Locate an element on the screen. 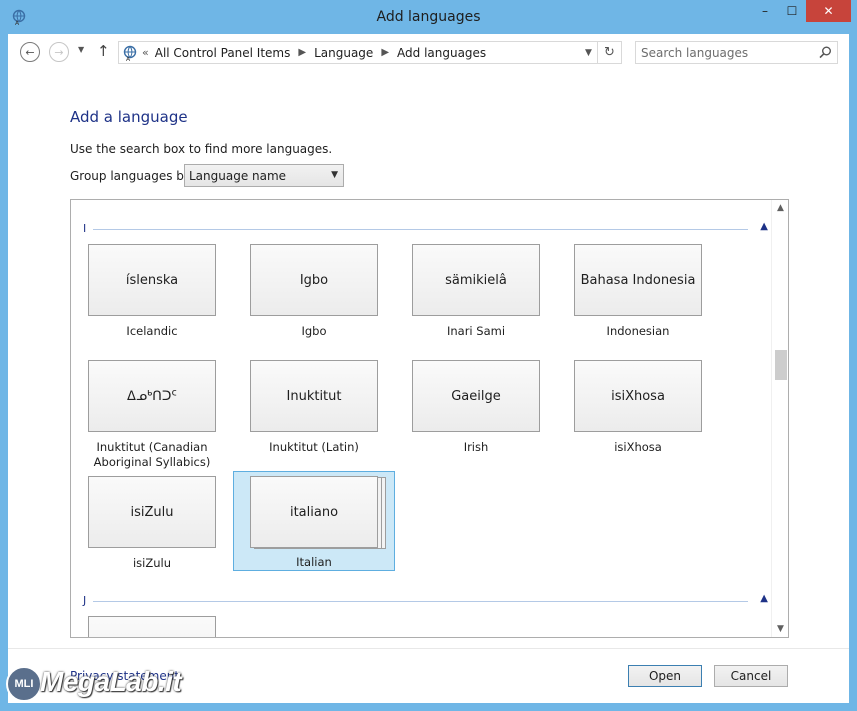 The image size is (857, 711). tile-native-name: isiZulu is located at coordinates (152, 512).